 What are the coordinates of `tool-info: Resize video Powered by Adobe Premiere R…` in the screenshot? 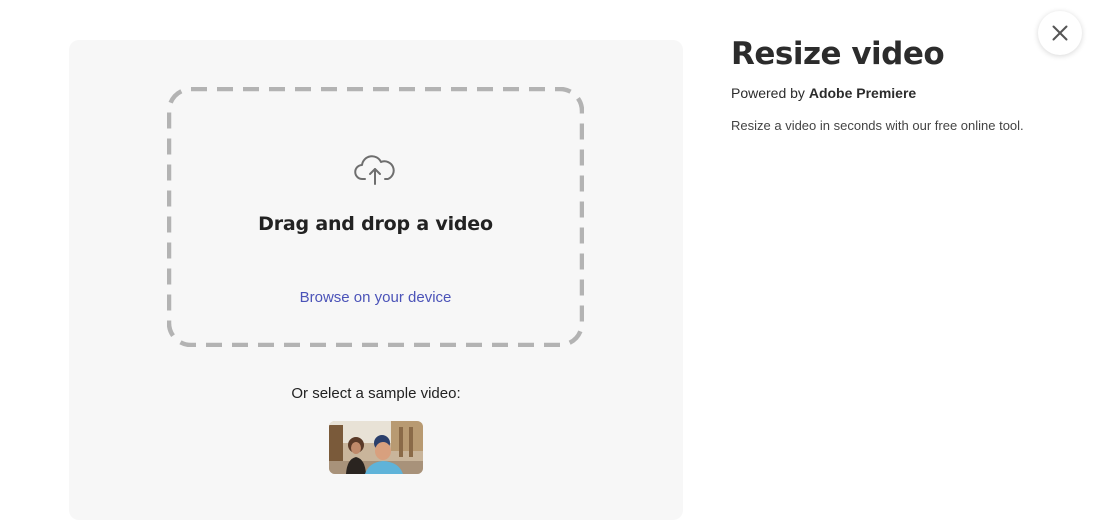 It's located at (891, 83).